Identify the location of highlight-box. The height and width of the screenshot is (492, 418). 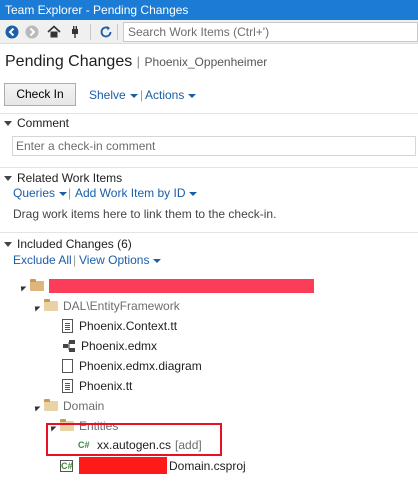
(134, 439).